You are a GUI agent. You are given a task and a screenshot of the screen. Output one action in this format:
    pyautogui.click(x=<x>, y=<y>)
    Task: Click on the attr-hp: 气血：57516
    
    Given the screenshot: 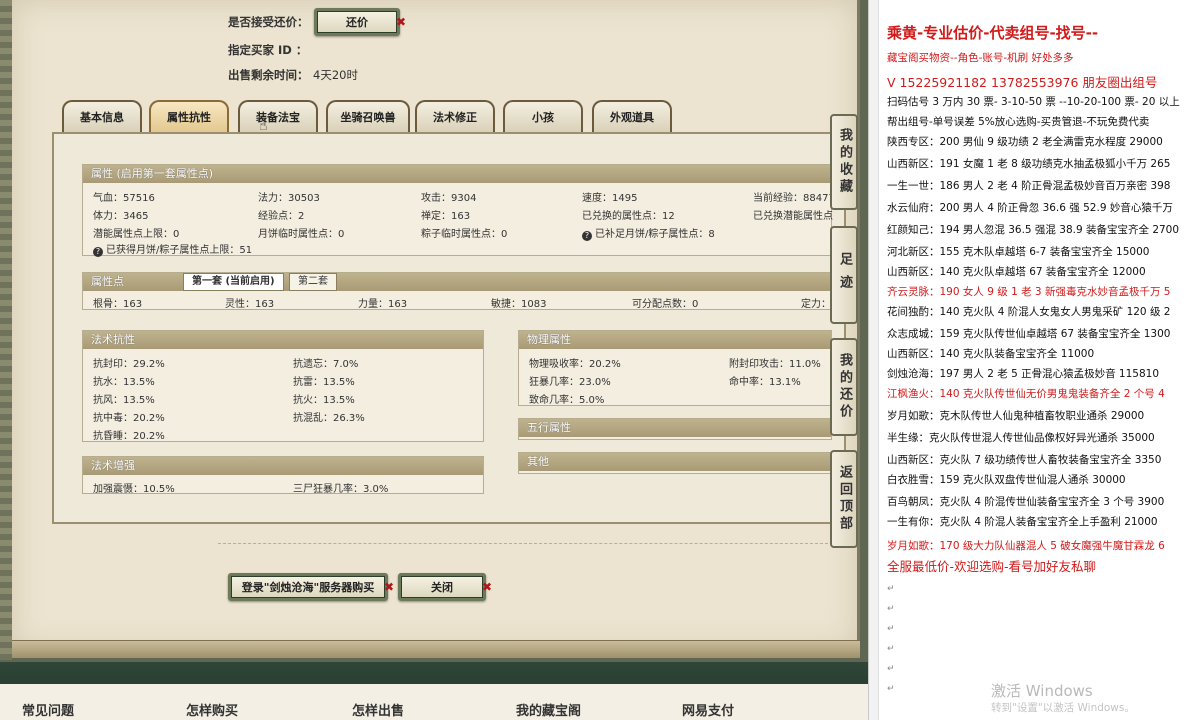 What is the action you would take?
    pyautogui.click(x=124, y=198)
    